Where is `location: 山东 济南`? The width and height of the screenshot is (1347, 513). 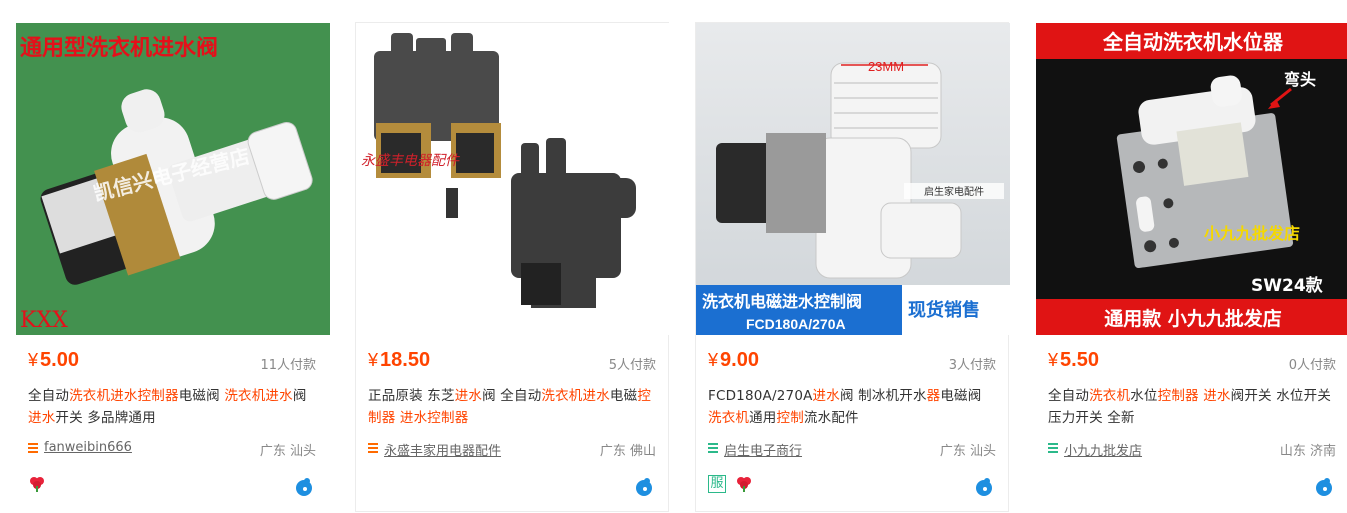
location: 山东 济南 is located at coordinates (1307, 451).